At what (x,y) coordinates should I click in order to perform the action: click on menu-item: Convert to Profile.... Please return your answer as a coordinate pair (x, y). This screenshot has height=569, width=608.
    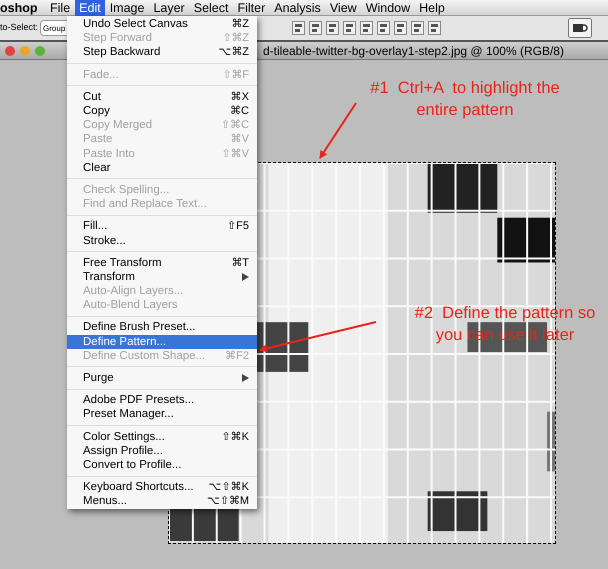
    Looking at the image, I should click on (162, 465).